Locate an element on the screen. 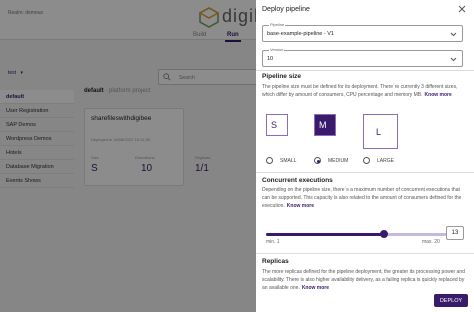  version-select: Version 10 is located at coordinates (362, 57).